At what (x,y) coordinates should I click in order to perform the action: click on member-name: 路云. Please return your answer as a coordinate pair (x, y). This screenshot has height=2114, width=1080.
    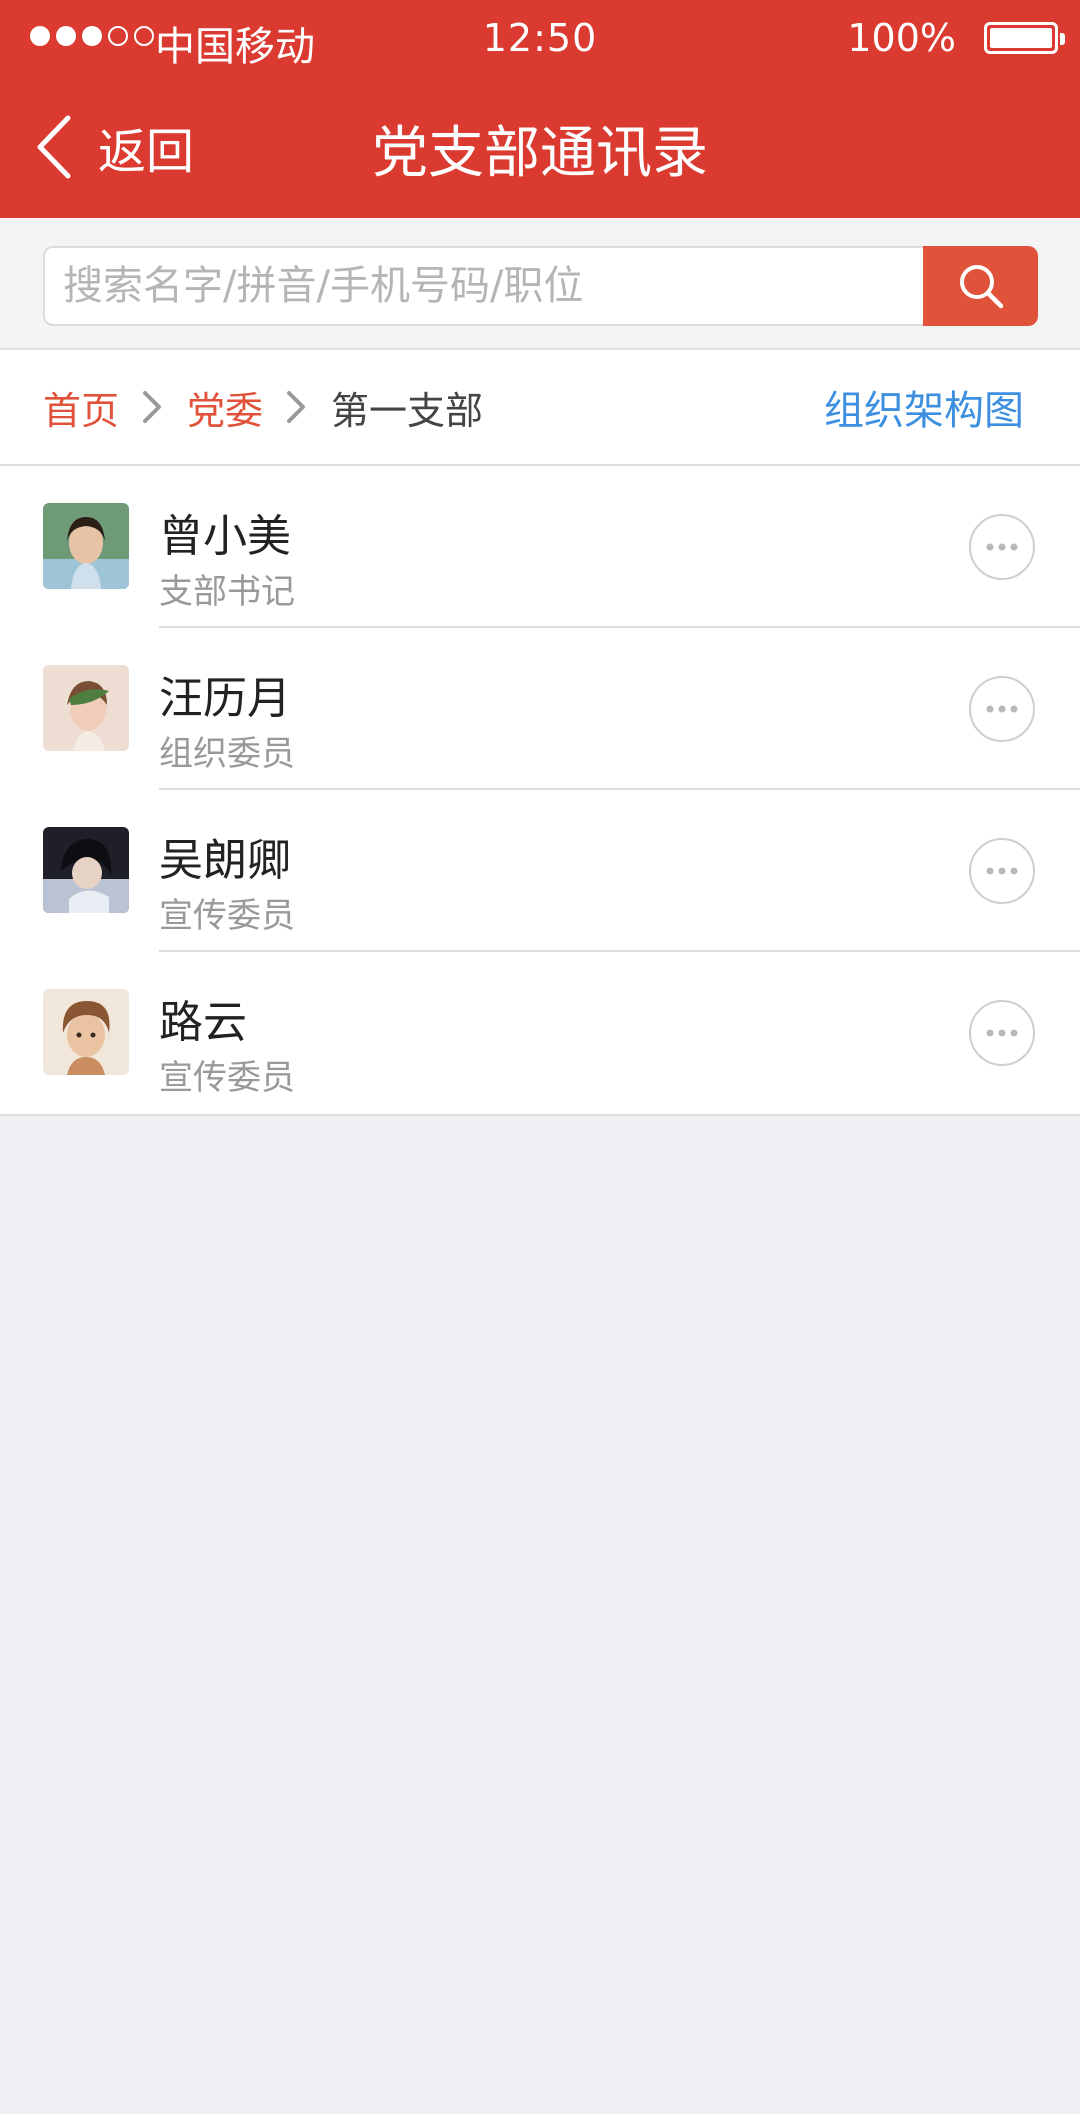
    Looking at the image, I should click on (203, 1022).